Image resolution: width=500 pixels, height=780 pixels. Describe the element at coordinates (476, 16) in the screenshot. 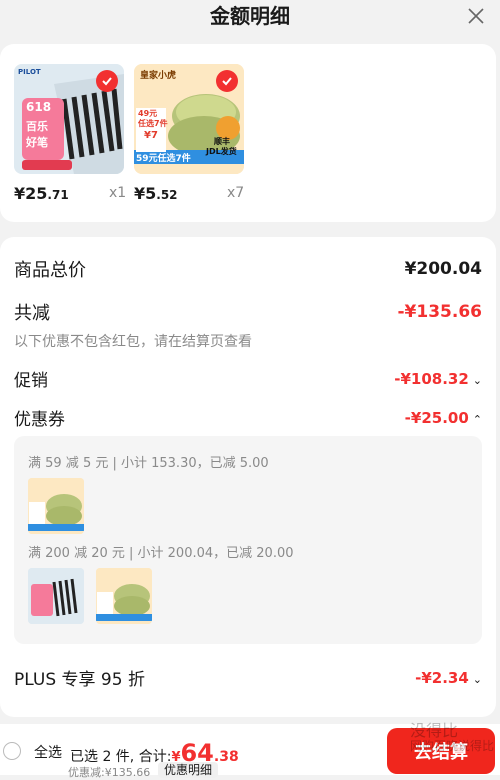

I see `close-icon` at that location.